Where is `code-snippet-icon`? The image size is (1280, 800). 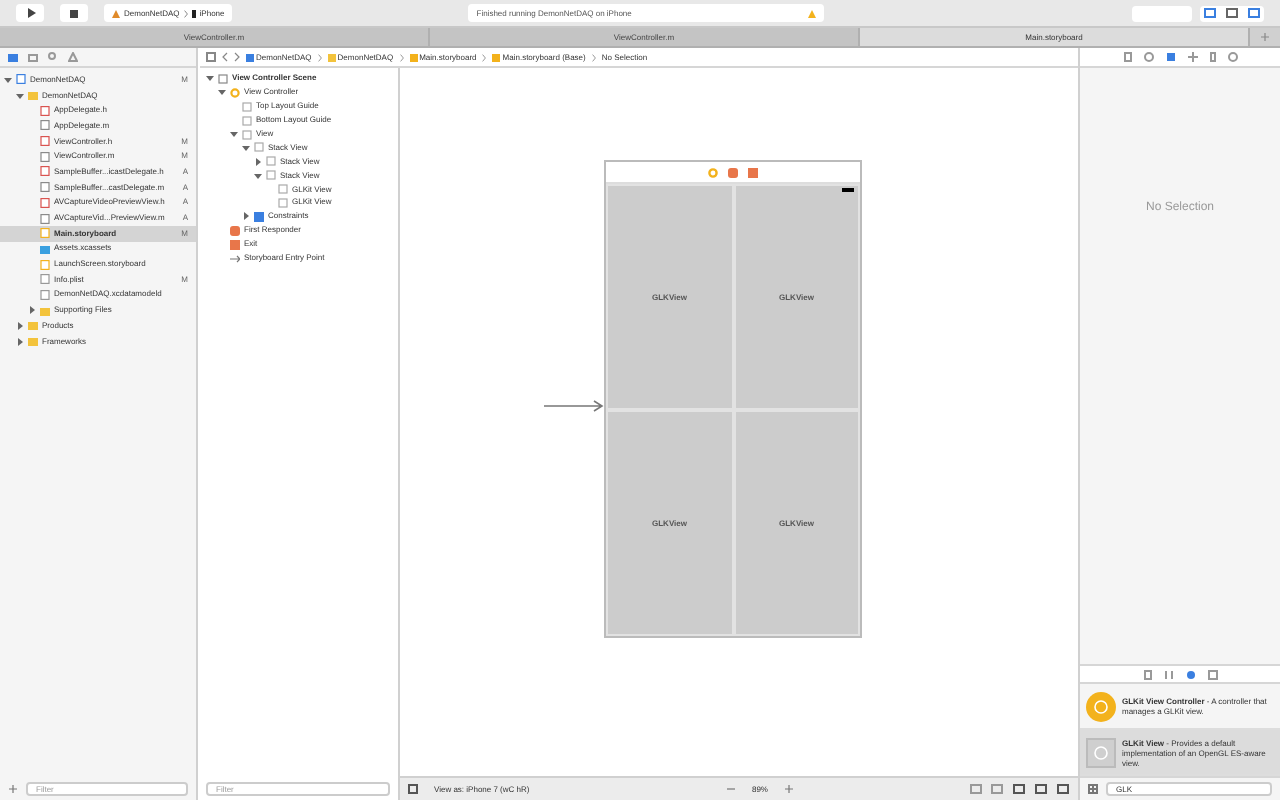 code-snippet-icon is located at coordinates (1168, 674).